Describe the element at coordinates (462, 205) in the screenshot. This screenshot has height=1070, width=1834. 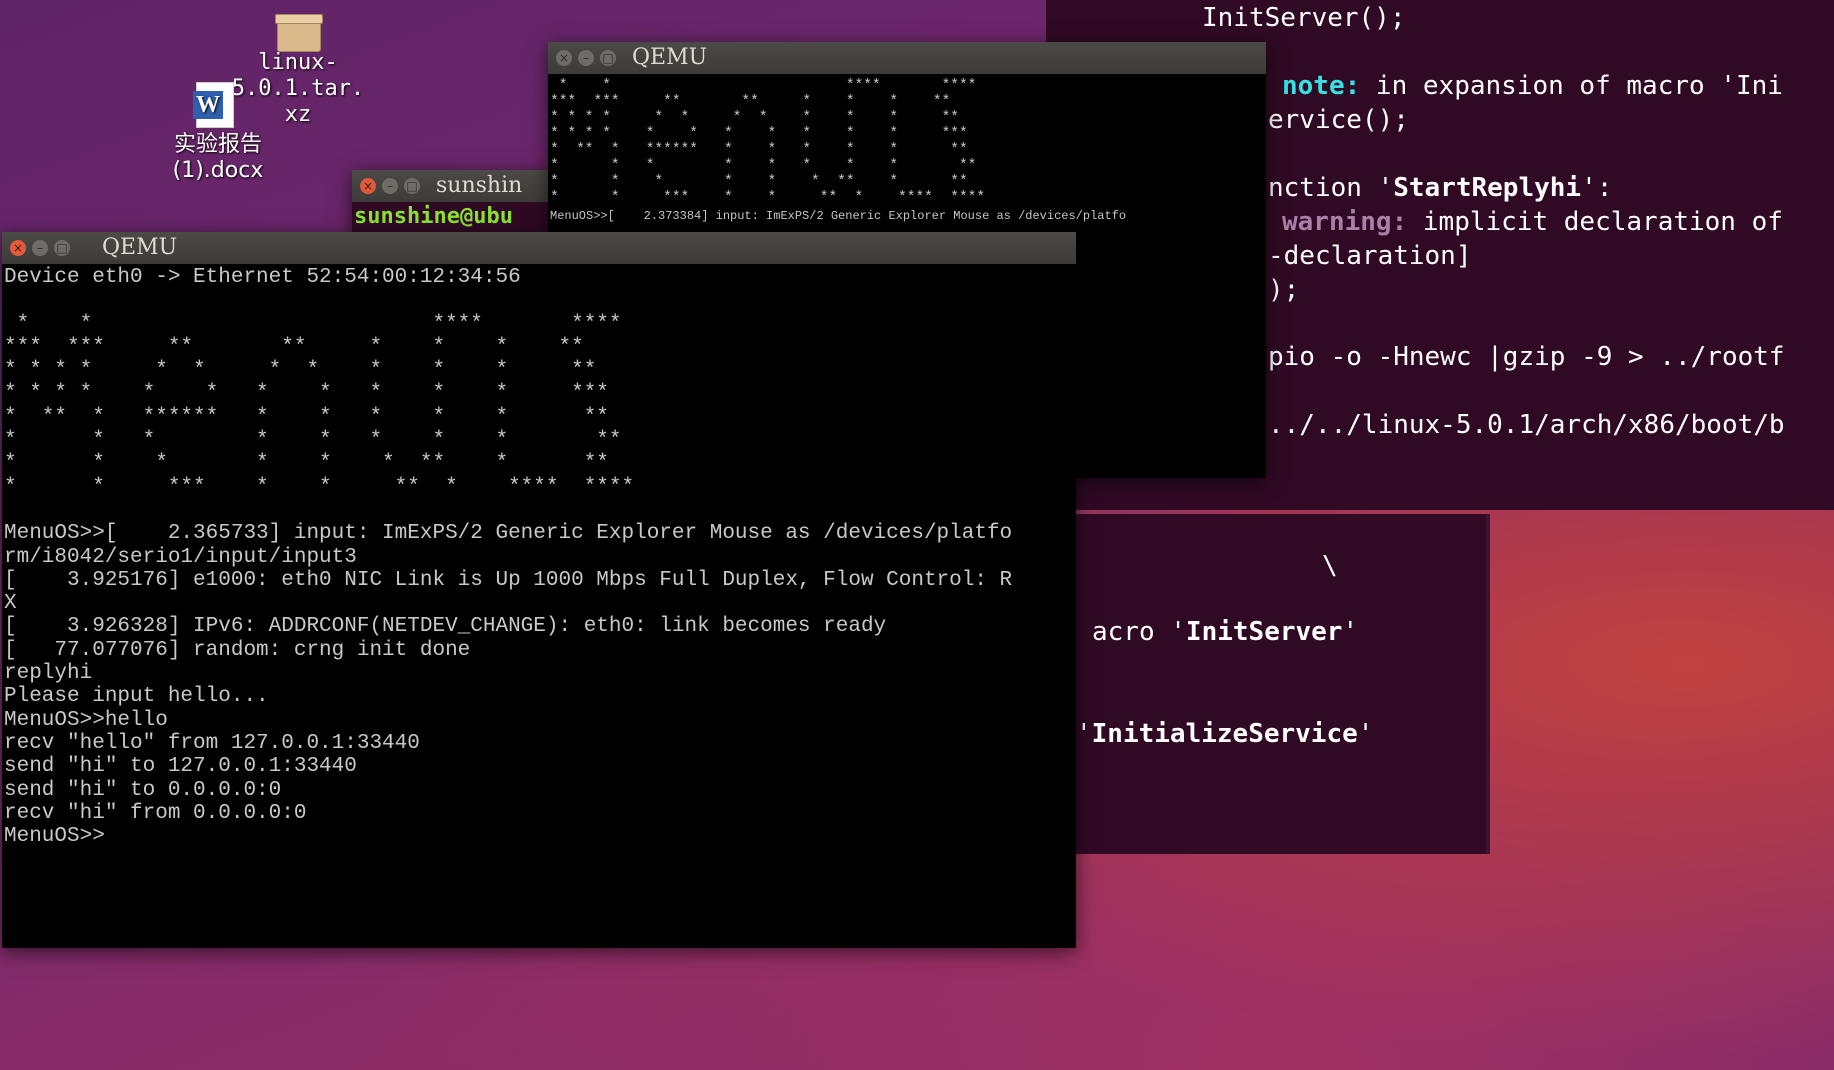
I see `gnome-terminal-window: × – □ sunshin sunshine@ubu` at that location.